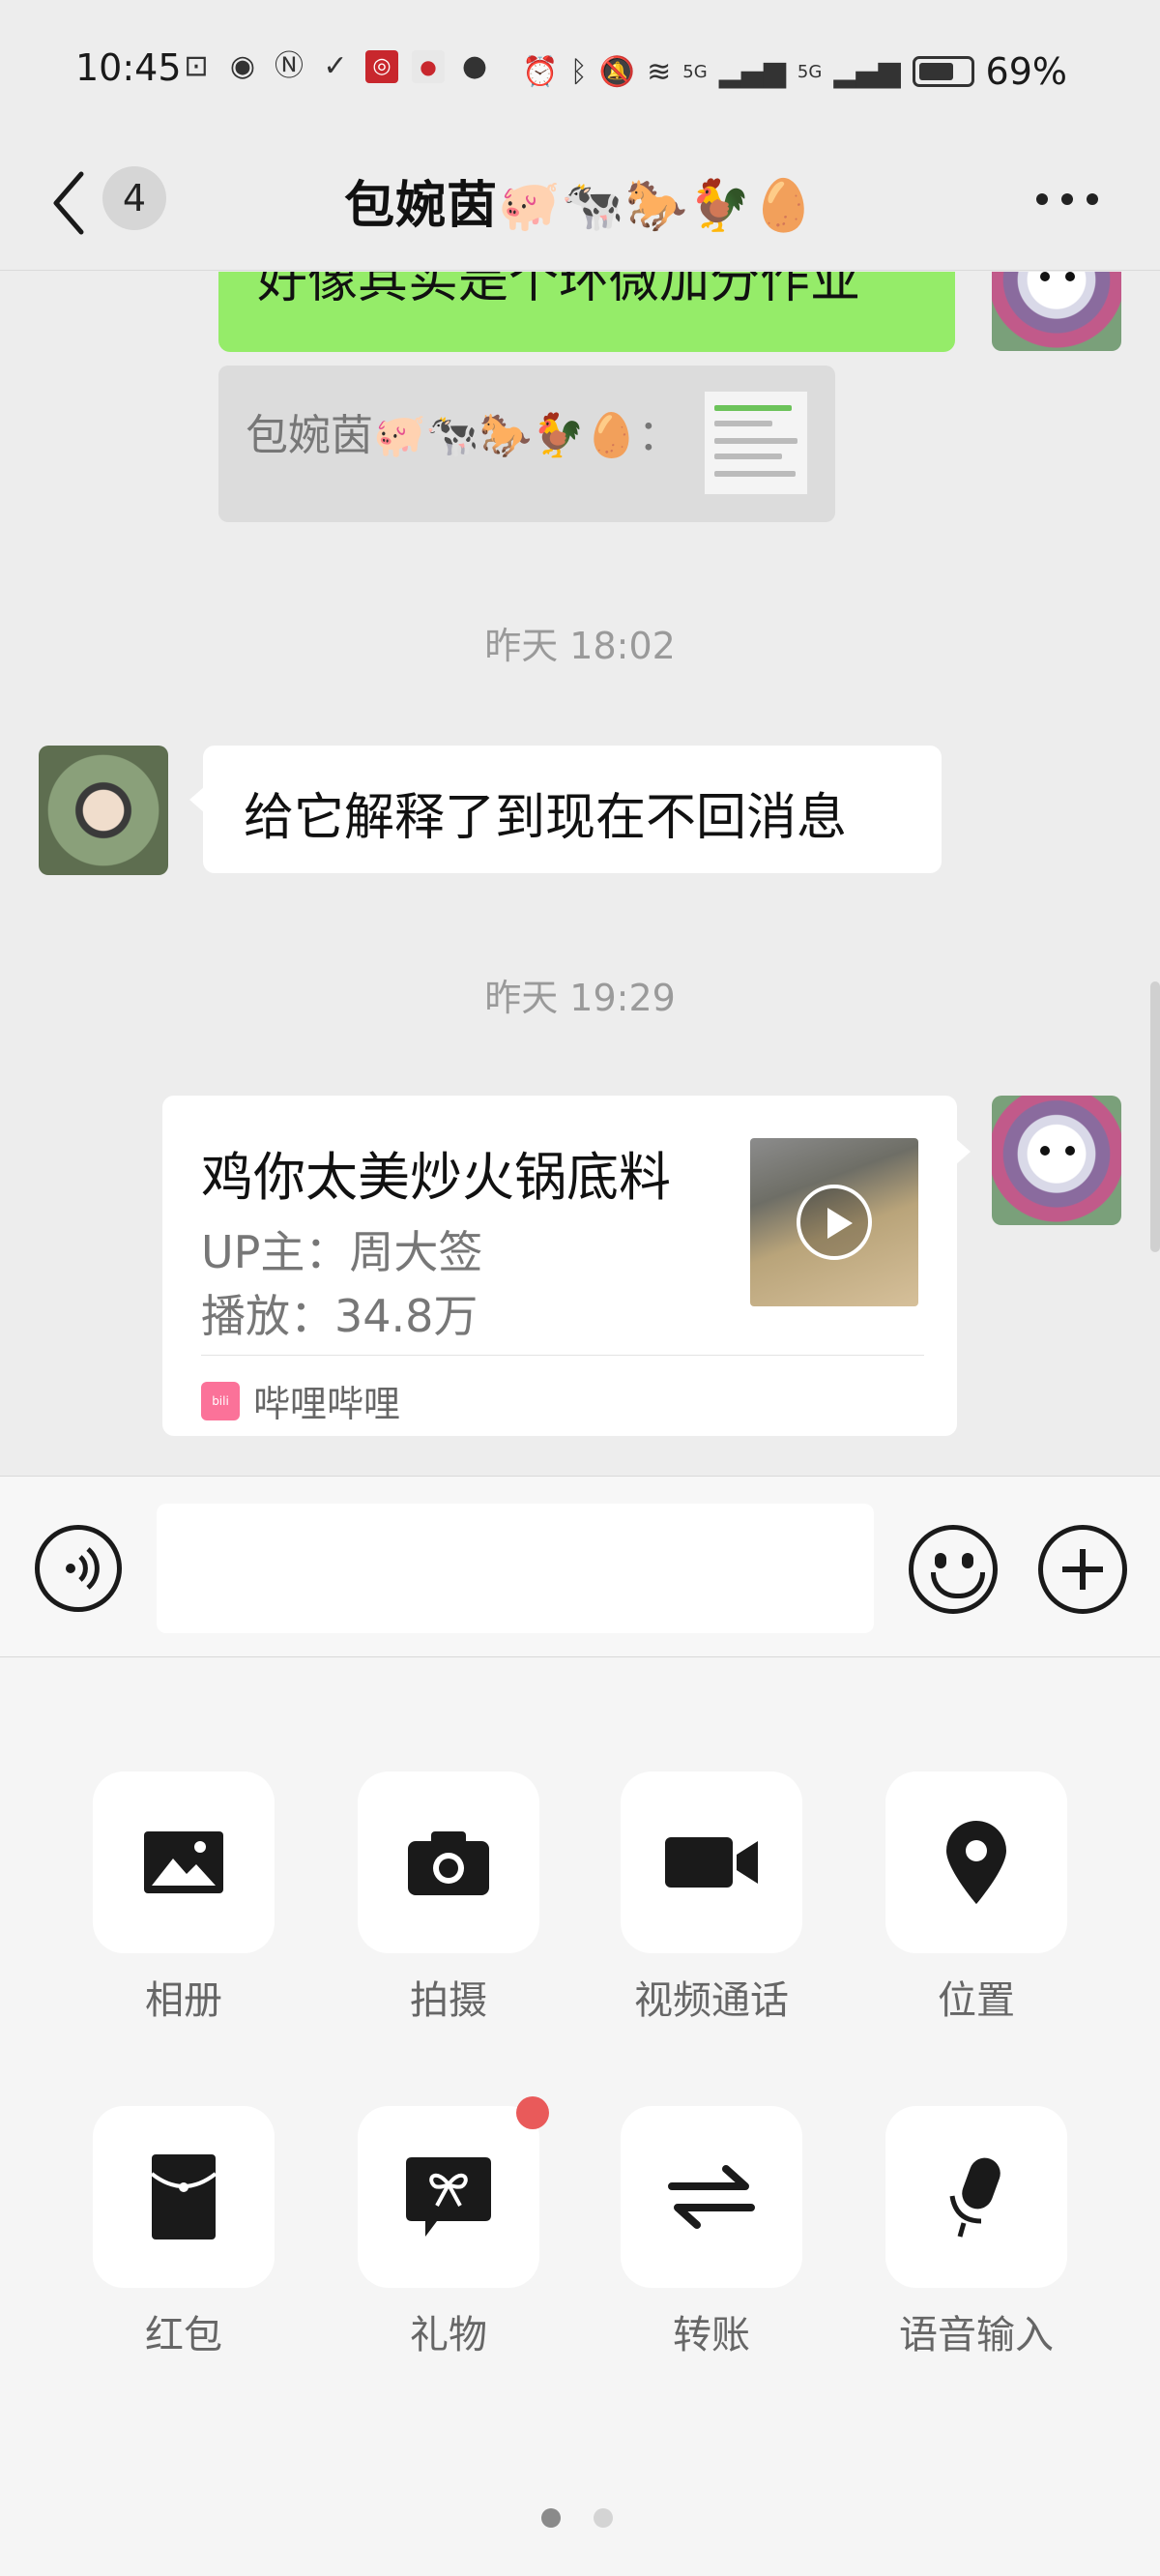 Image resolution: width=1160 pixels, height=2576 pixels. I want to click on transfer-button: 转账, so click(711, 2232).